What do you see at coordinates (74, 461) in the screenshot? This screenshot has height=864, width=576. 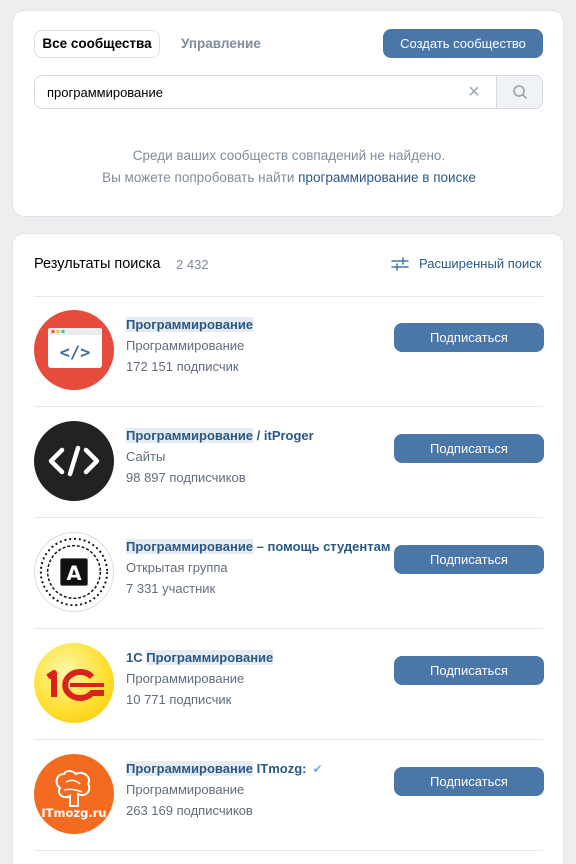 I see `code-brackets-icon` at bounding box center [74, 461].